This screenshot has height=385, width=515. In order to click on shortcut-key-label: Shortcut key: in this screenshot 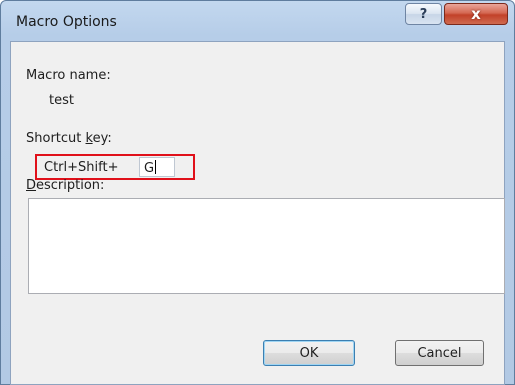, I will do `click(69, 138)`.